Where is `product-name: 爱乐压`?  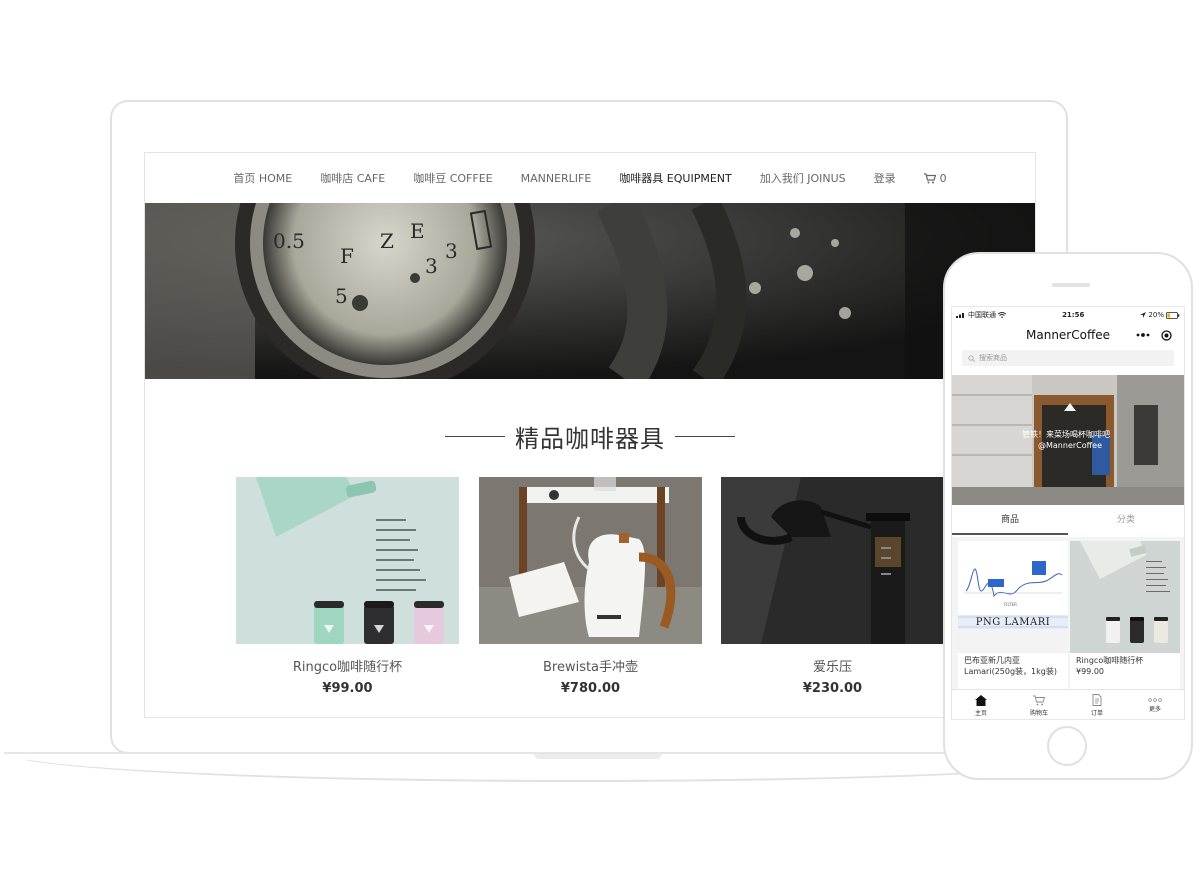 product-name: 爱乐压 is located at coordinates (832, 665).